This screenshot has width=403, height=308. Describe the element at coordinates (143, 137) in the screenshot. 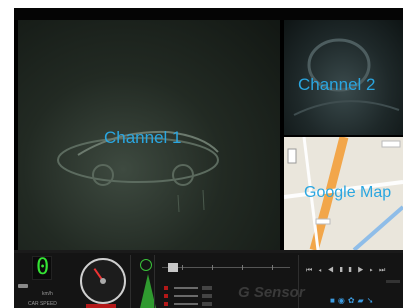

I see `channel-1-label: Channel 1` at that location.